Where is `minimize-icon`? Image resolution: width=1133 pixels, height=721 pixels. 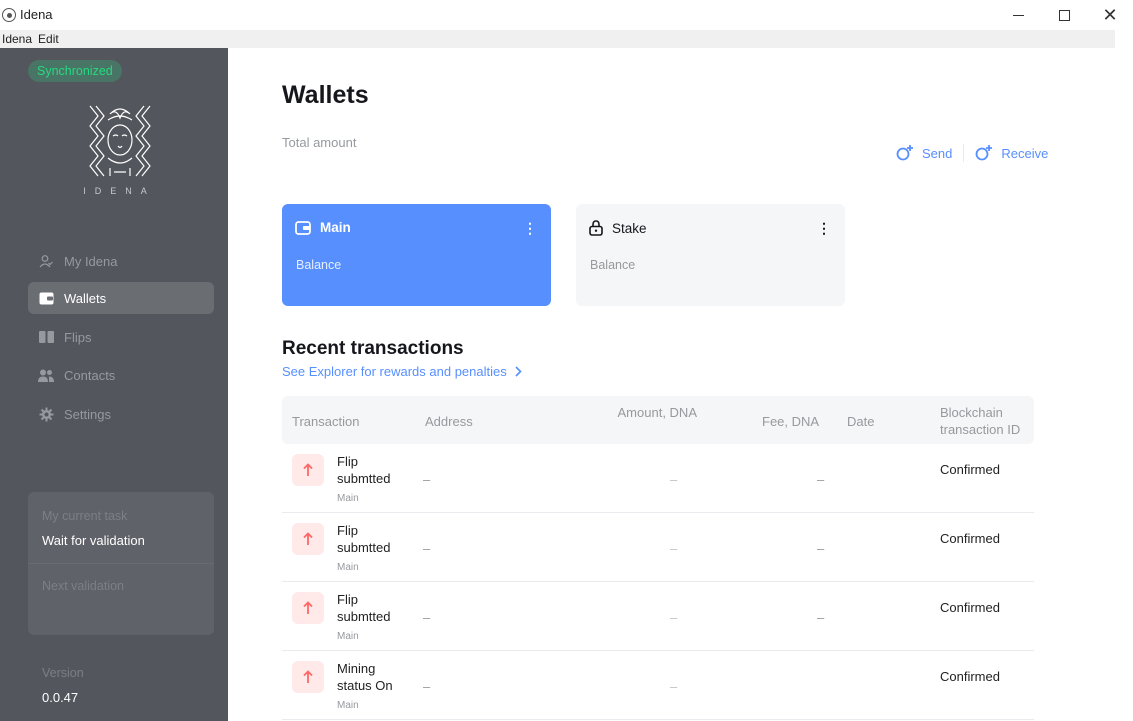 minimize-icon is located at coordinates (1018, 15).